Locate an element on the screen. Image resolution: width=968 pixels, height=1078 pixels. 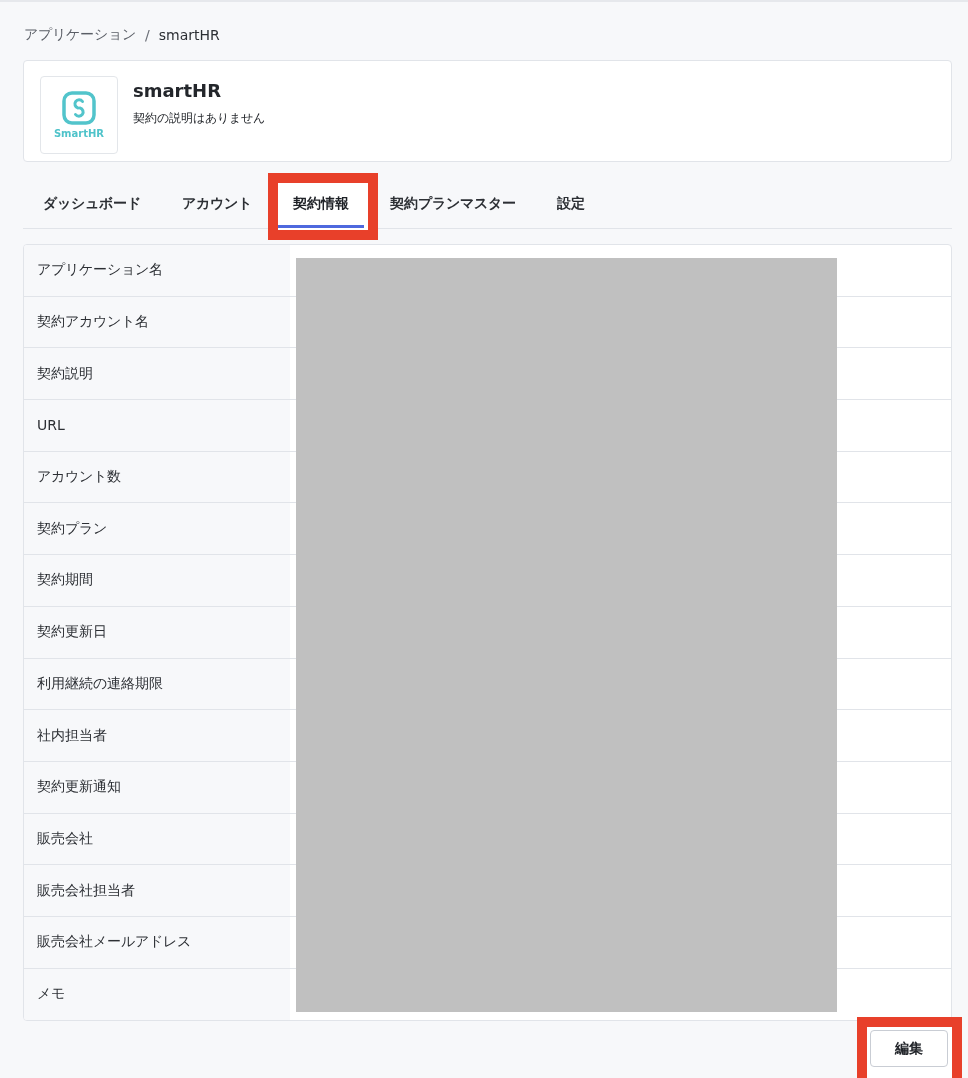
tab: ダッシュボード is located at coordinates (92, 203).